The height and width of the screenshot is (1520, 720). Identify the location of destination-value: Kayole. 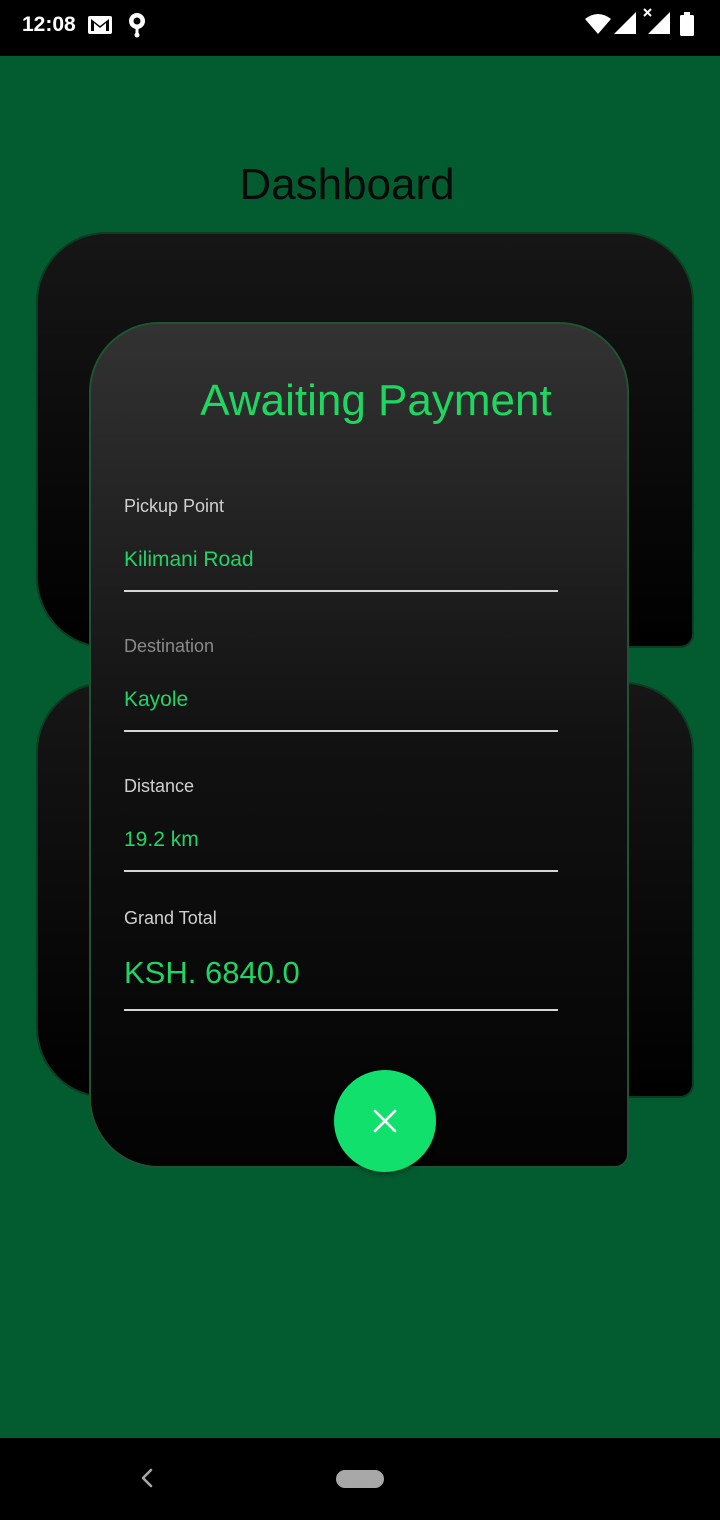
(341, 703).